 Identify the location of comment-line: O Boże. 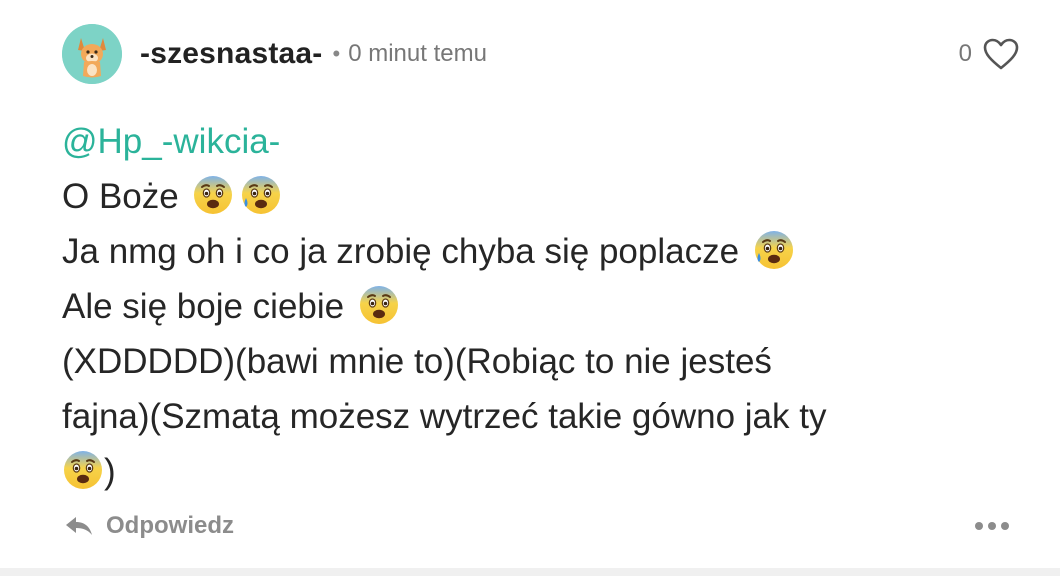
(542, 196).